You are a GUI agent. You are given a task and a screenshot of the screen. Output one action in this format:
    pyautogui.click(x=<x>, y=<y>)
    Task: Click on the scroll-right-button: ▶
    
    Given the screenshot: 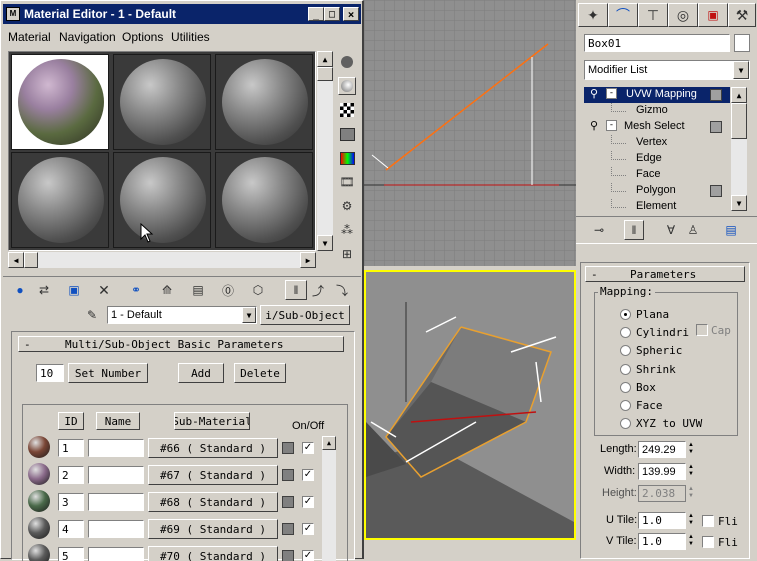 What is the action you would take?
    pyautogui.click(x=308, y=260)
    